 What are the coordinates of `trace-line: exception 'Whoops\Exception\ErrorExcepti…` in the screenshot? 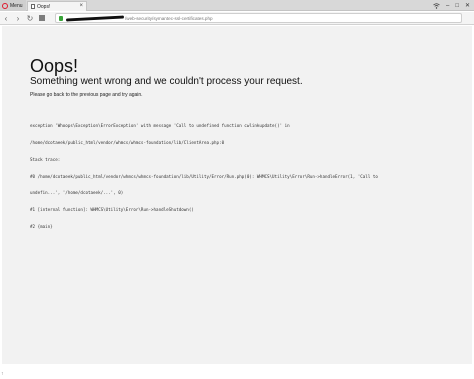 It's located at (160, 126).